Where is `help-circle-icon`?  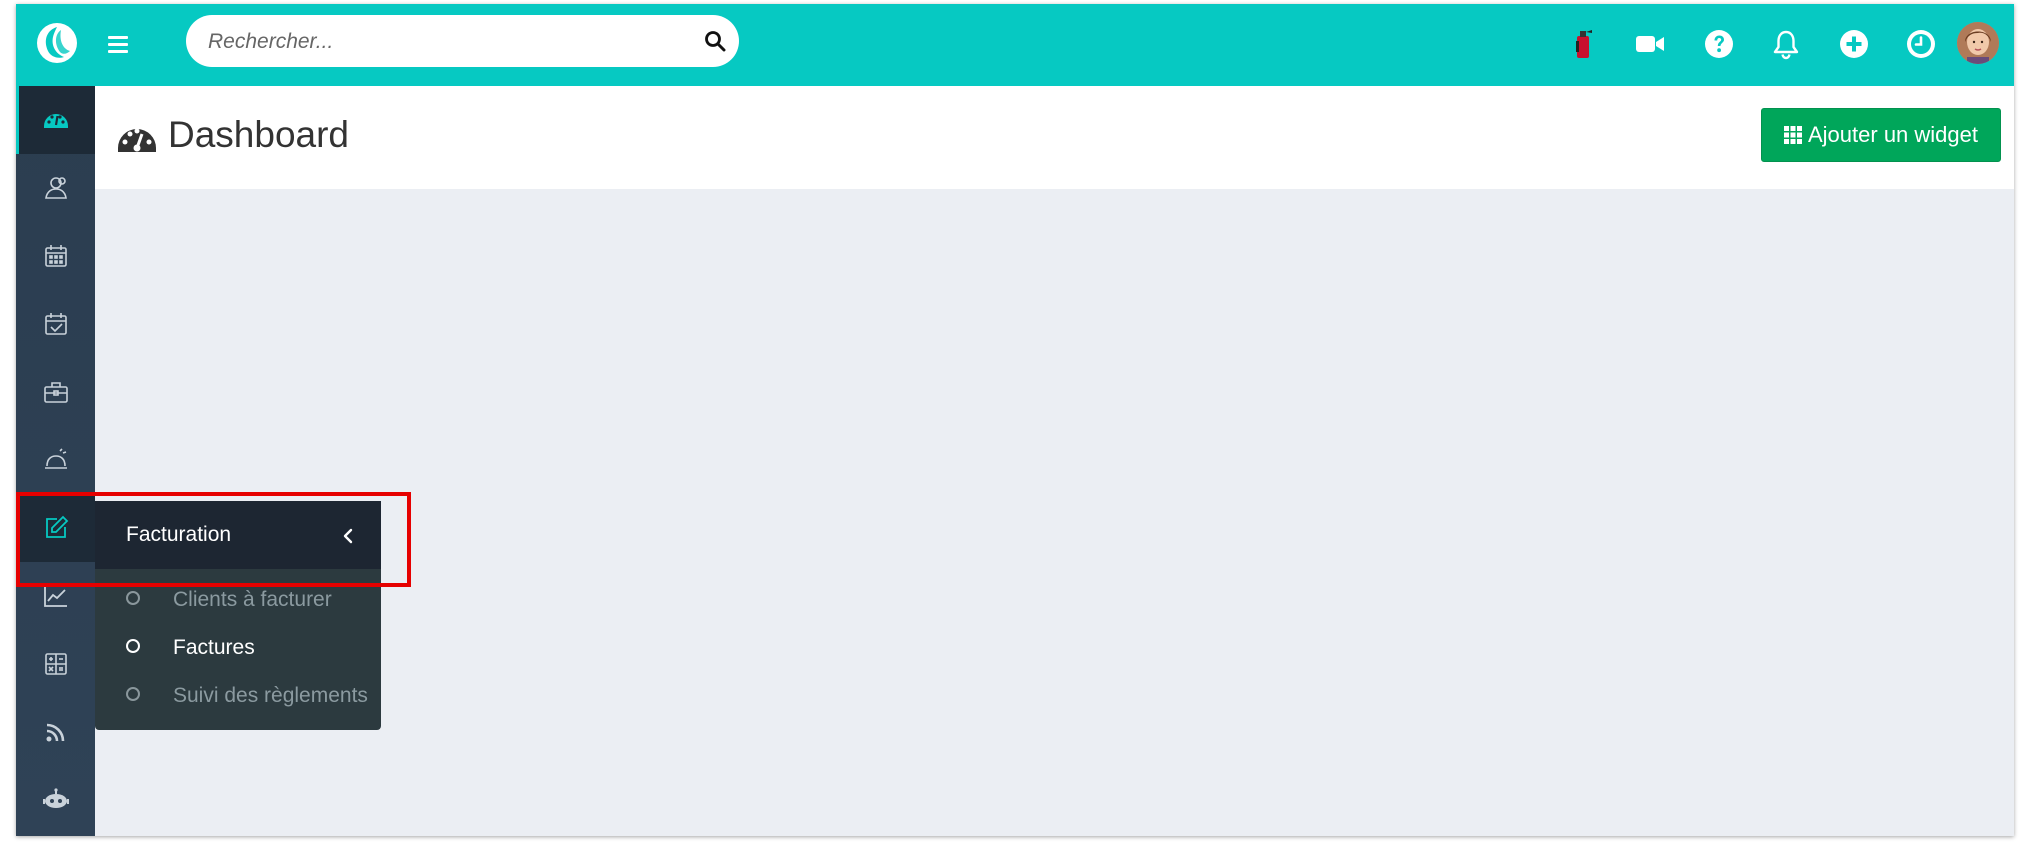
help-circle-icon is located at coordinates (1719, 44).